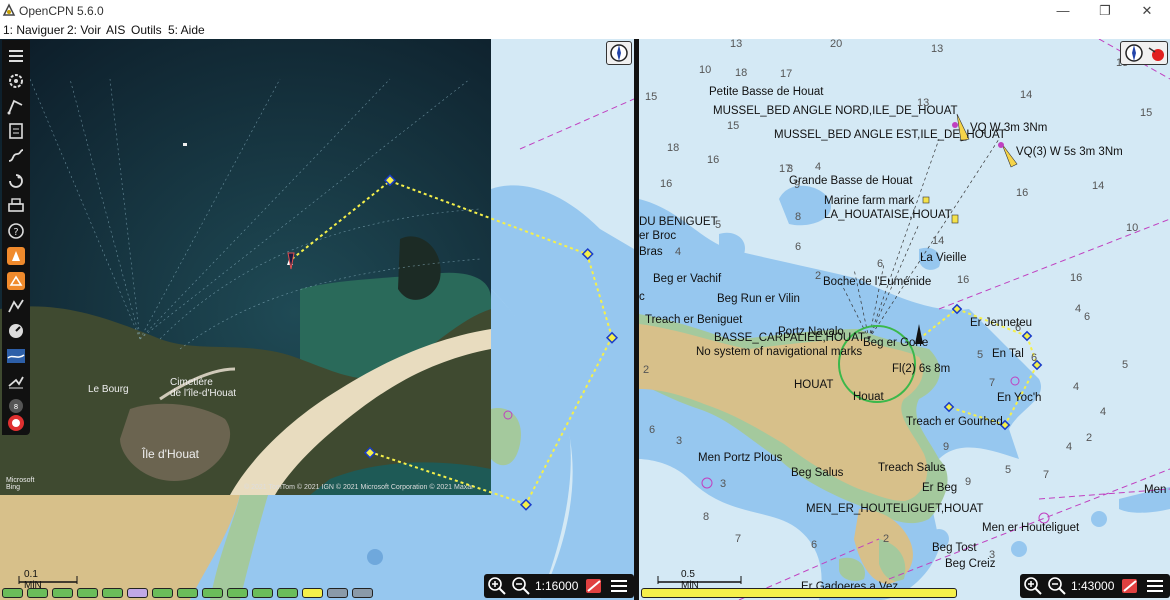 This screenshot has height=600, width=1170. I want to click on ais-icon, so click(16, 256).